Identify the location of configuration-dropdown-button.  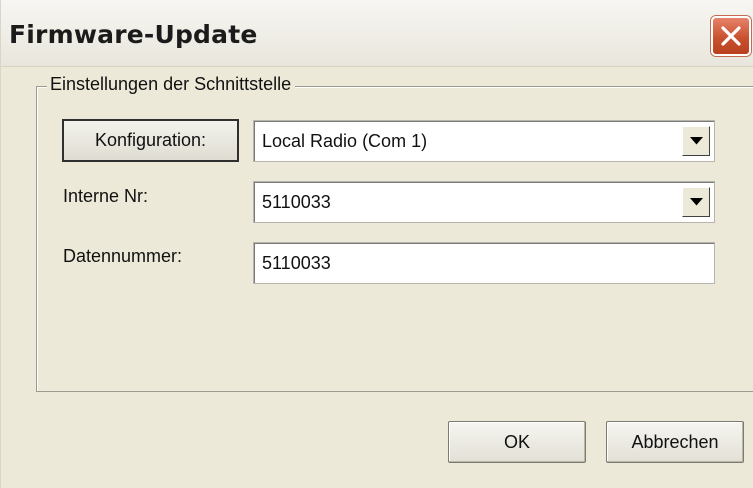
(696, 141).